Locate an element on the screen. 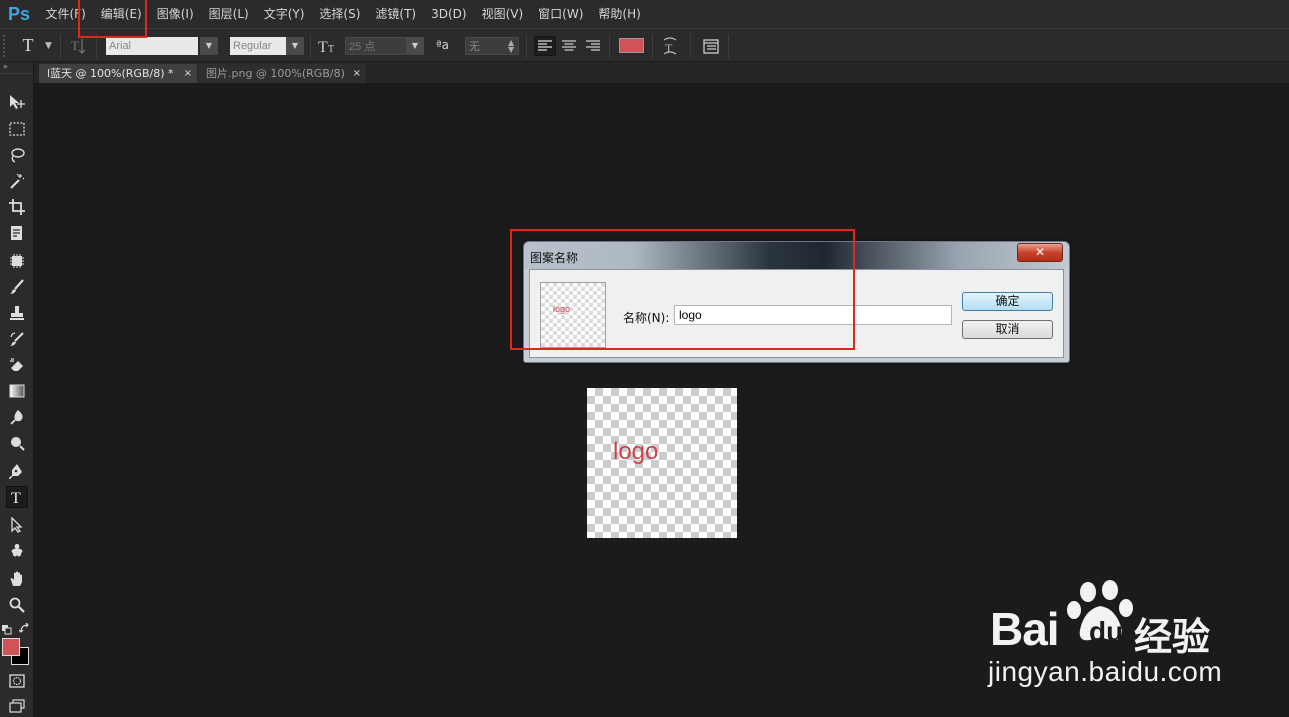 Image resolution: width=1289 pixels, height=717 pixels. menu-3d: 3D(D) is located at coordinates (449, 14).